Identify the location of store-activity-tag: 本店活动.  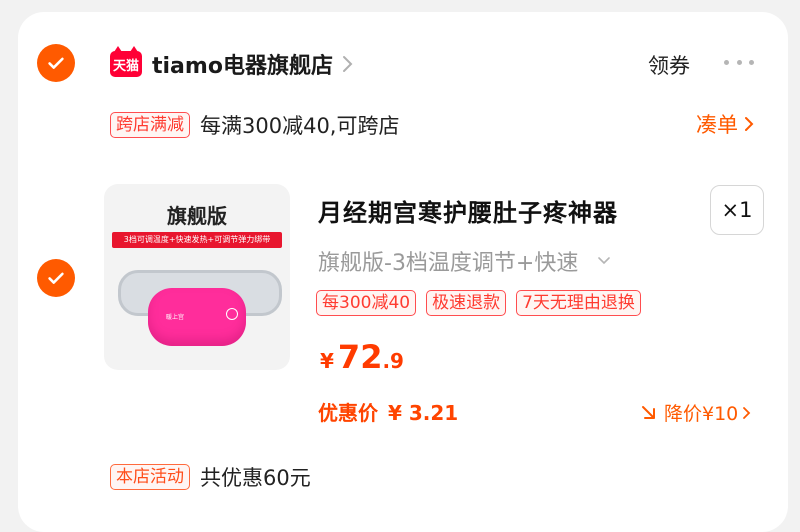
(150, 477).